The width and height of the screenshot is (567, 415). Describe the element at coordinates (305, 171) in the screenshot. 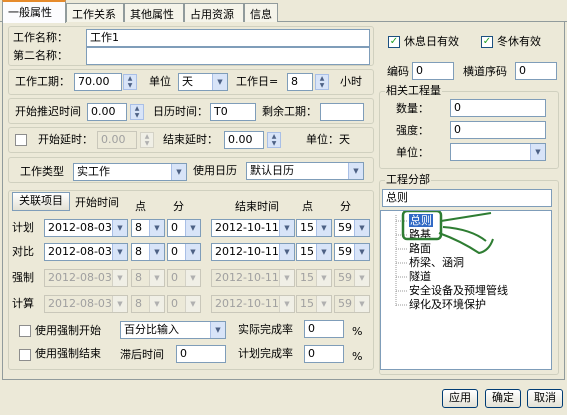

I see `calendar-select: 默认日历 ▼` at that location.